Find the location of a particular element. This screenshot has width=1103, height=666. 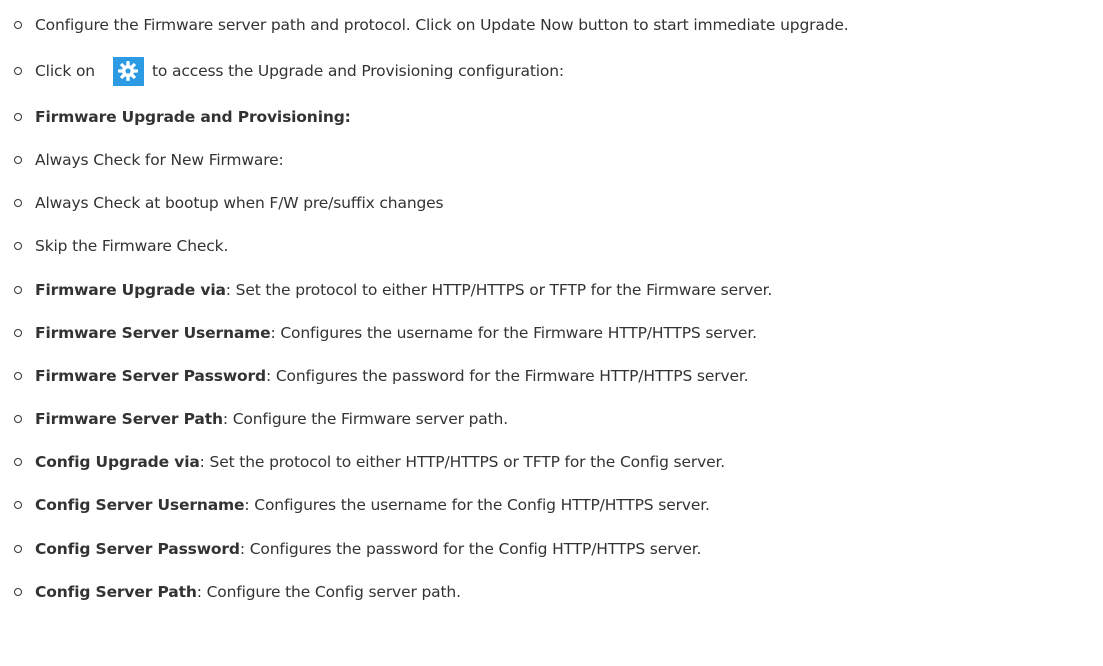

list-item: Firmware Upgrade and Provisioning: is located at coordinates (182, 117).